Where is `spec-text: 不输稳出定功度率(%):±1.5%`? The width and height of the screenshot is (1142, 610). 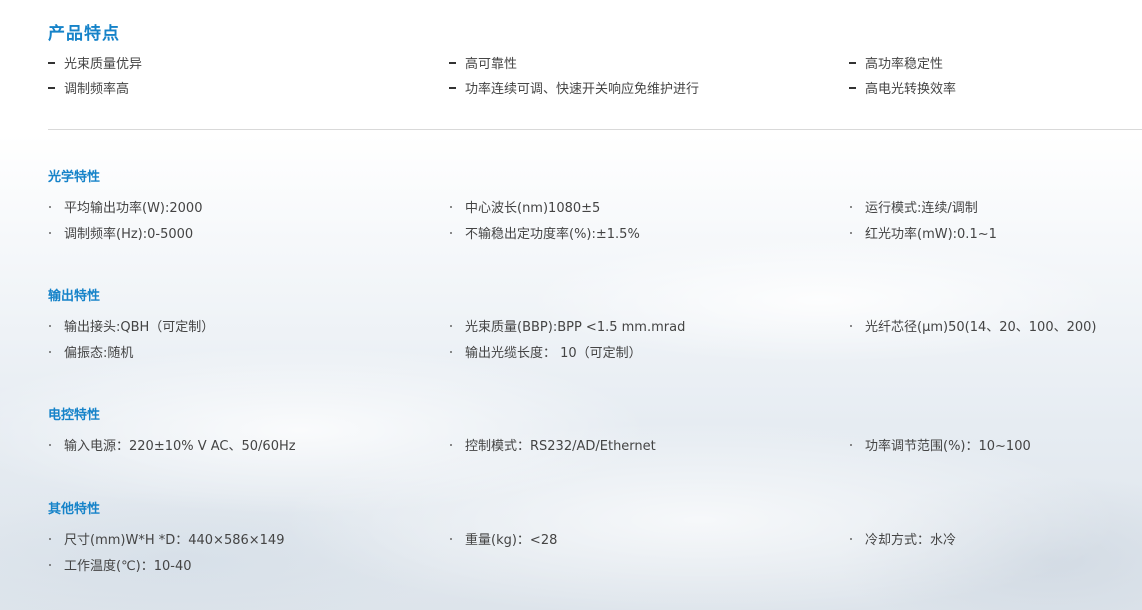 spec-text: 不输稳出定功度率(%):±1.5% is located at coordinates (552, 234).